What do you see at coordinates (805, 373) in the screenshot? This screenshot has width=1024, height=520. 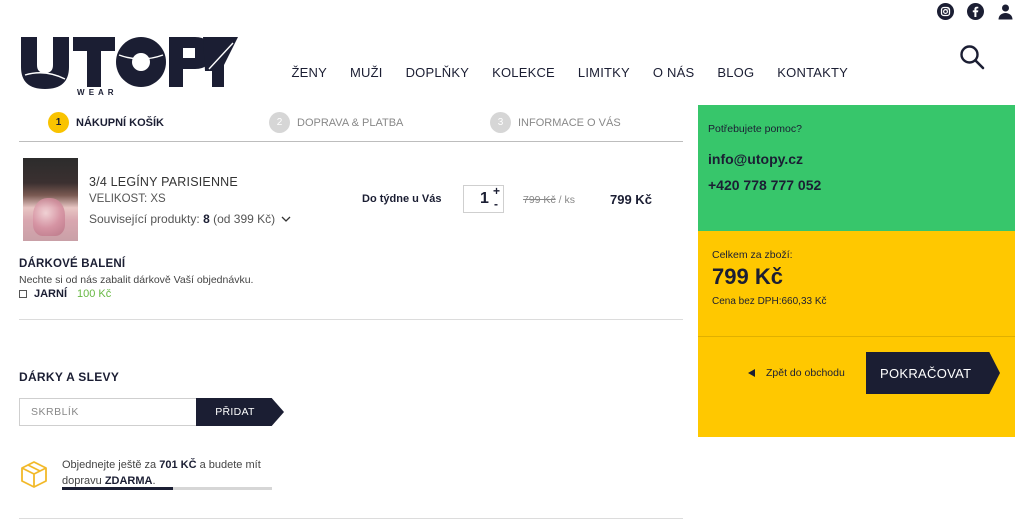 I see `back-to-shop-label: Zpět do obchodu` at bounding box center [805, 373].